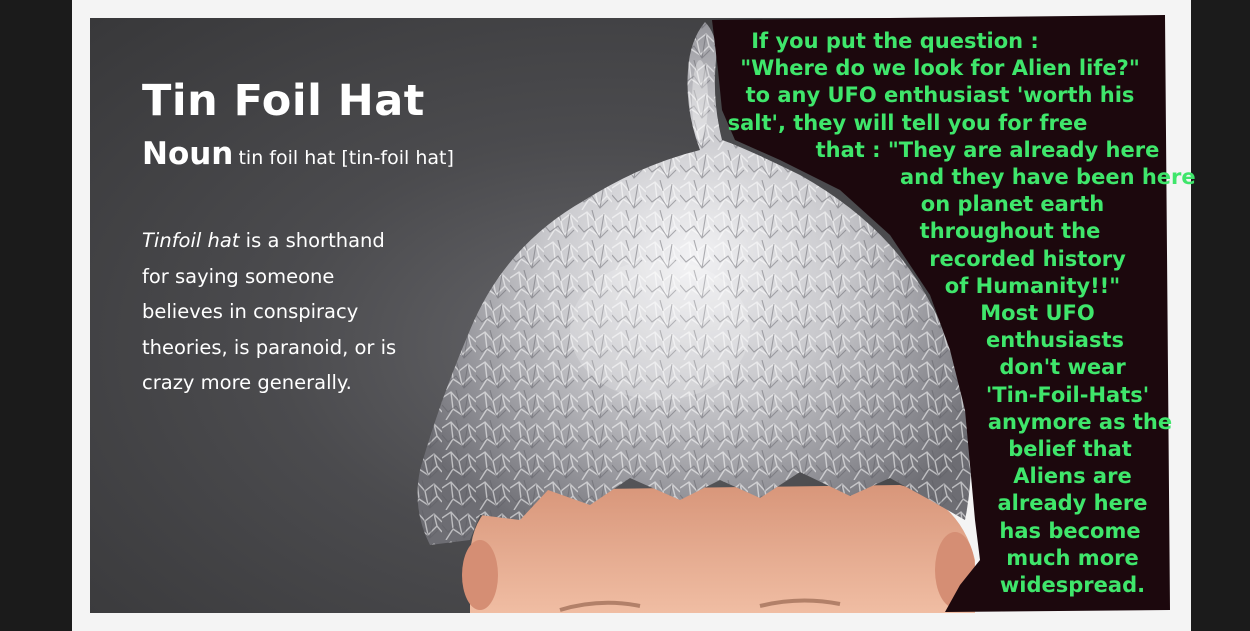 The width and height of the screenshot is (1250, 631). I want to click on callout-line: Most UFO, so click(1037, 313).